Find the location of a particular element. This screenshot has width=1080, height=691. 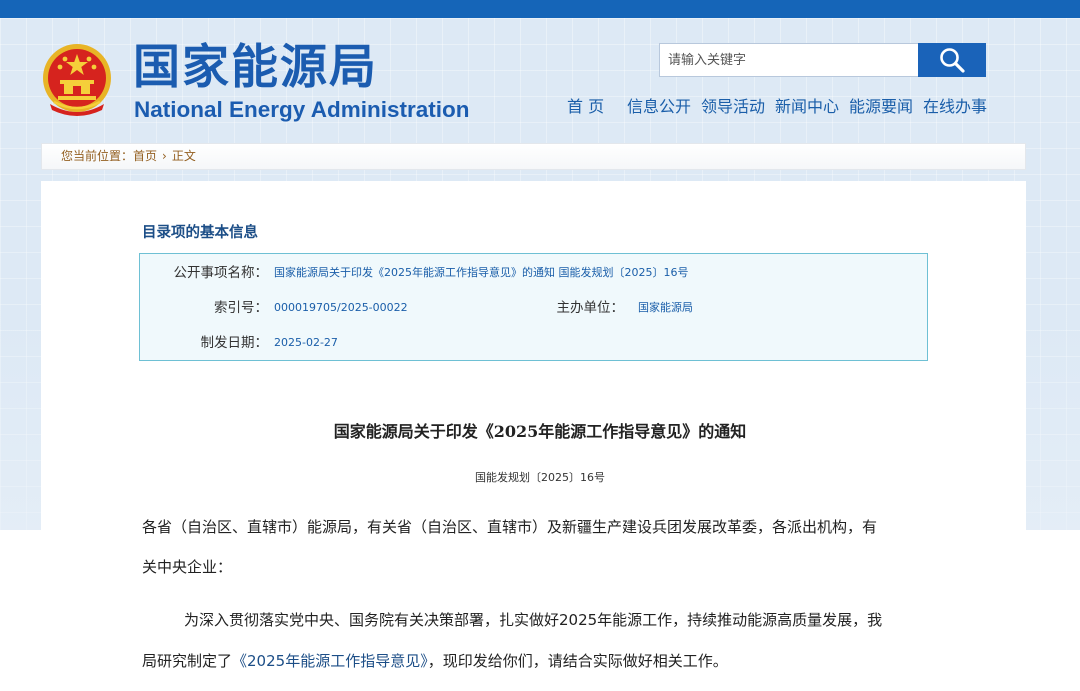

guidance-title-link: 《2025年能源工作指导意见》 is located at coordinates (330, 661).